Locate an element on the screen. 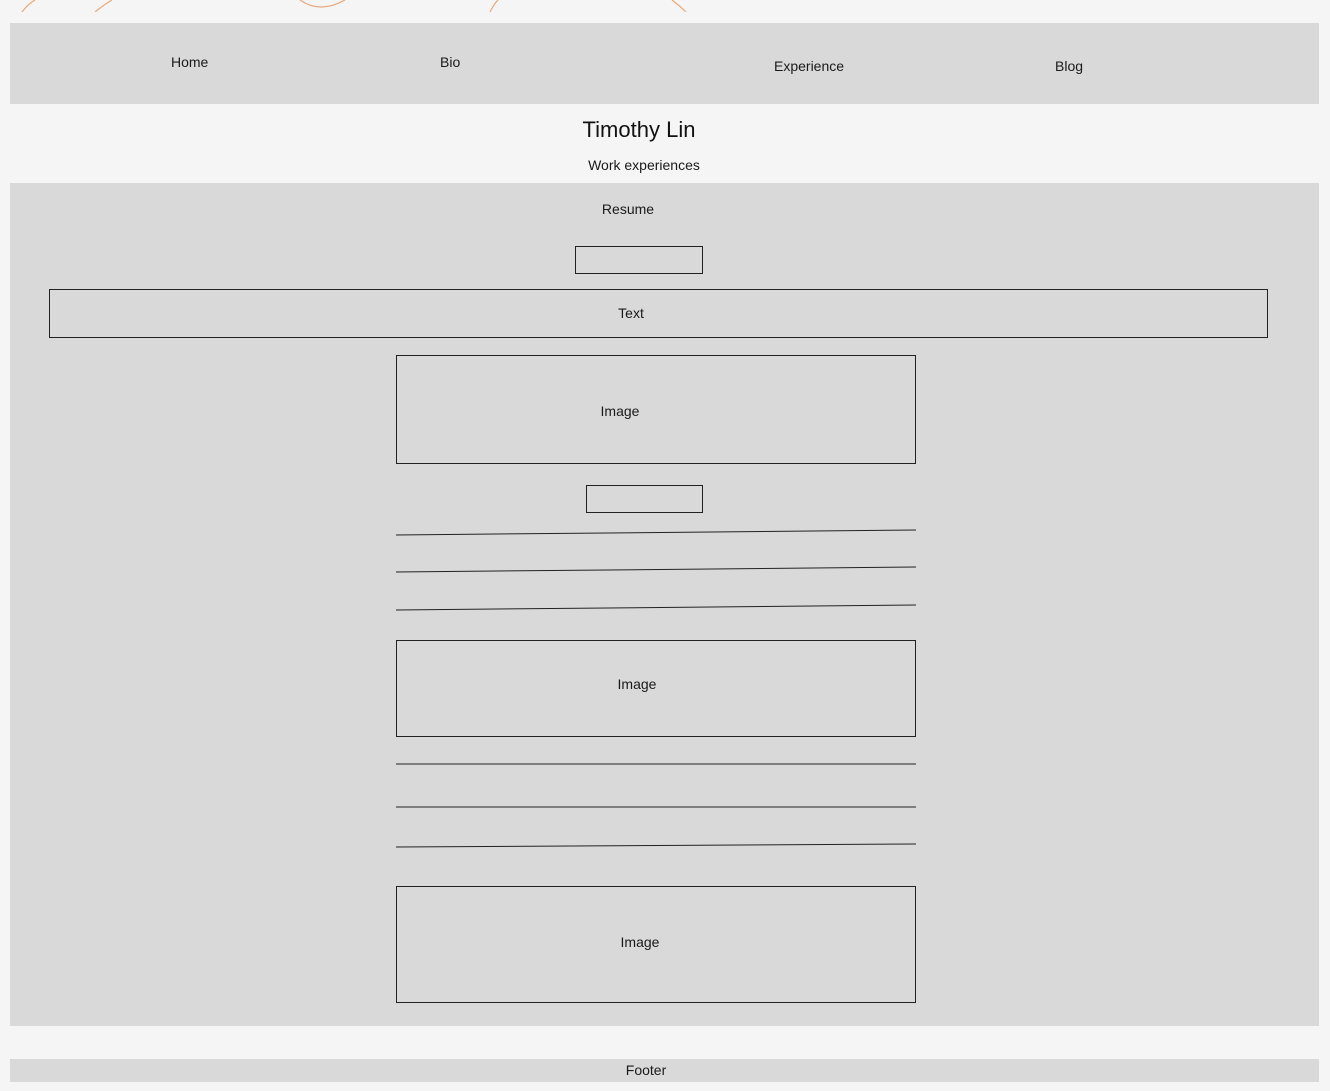 The width and height of the screenshot is (1330, 1091). nav-blog-link: Blog is located at coordinates (1069, 66).